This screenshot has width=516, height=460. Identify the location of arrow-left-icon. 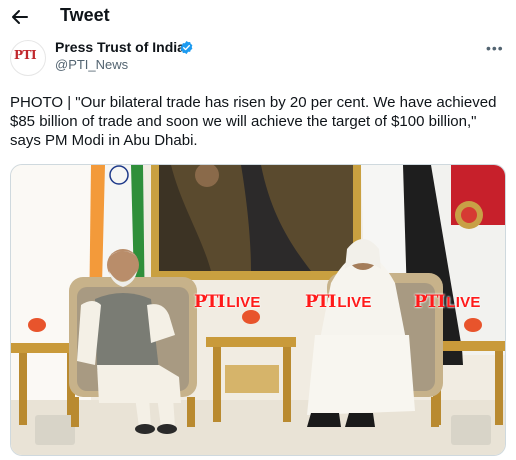
(21, 16).